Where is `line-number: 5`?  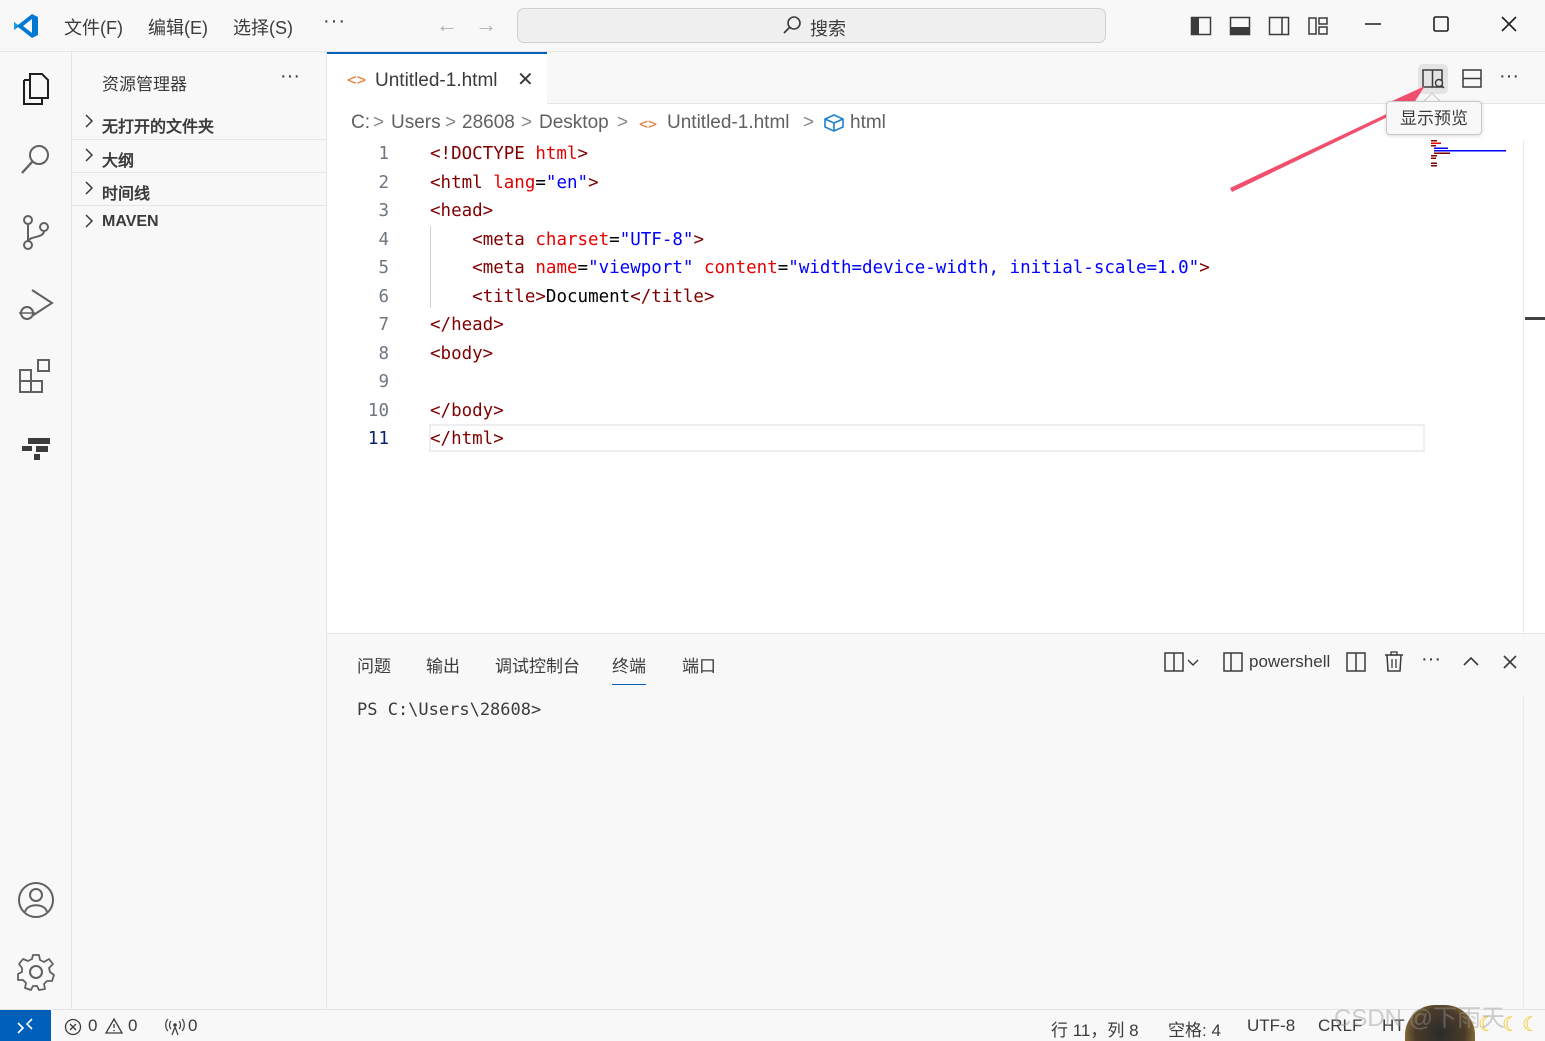 line-number: 5 is located at coordinates (383, 268).